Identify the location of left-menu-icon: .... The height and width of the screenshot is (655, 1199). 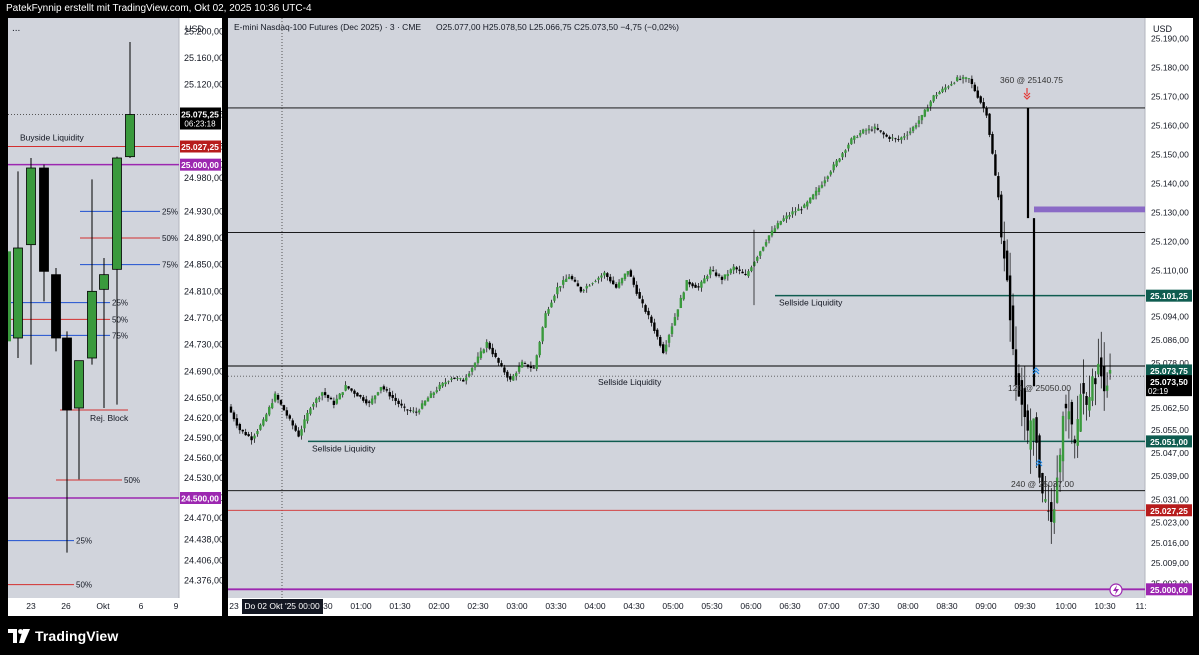
(16, 28).